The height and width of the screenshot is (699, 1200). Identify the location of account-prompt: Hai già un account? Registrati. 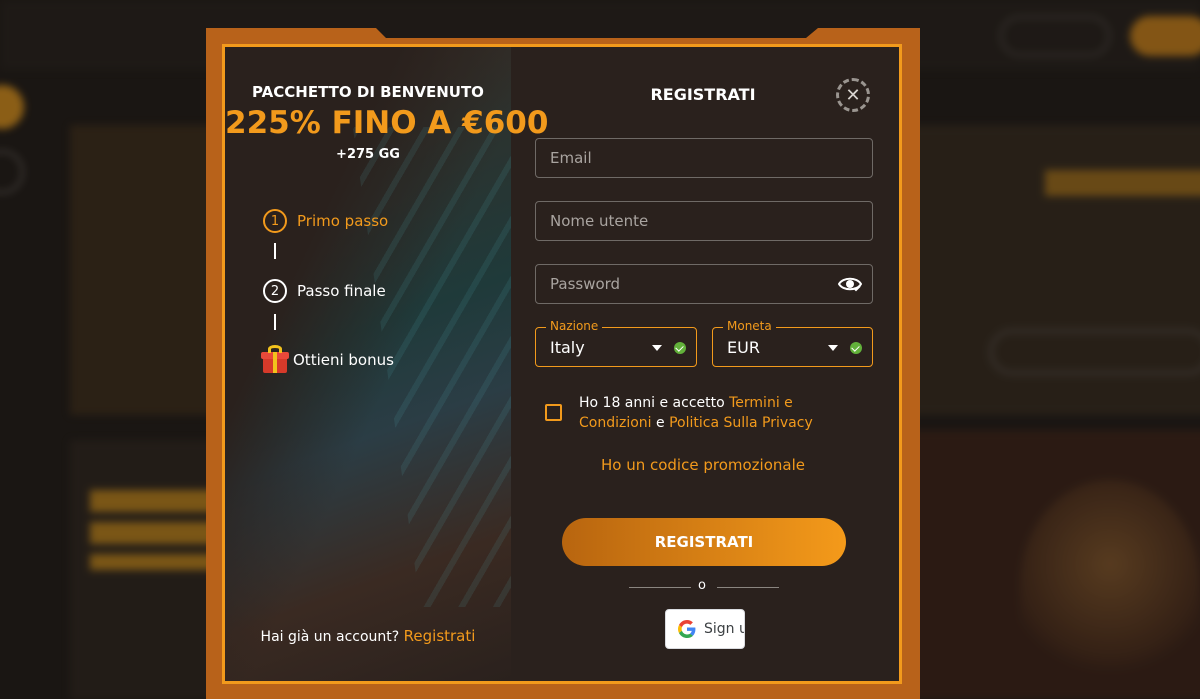
(368, 636).